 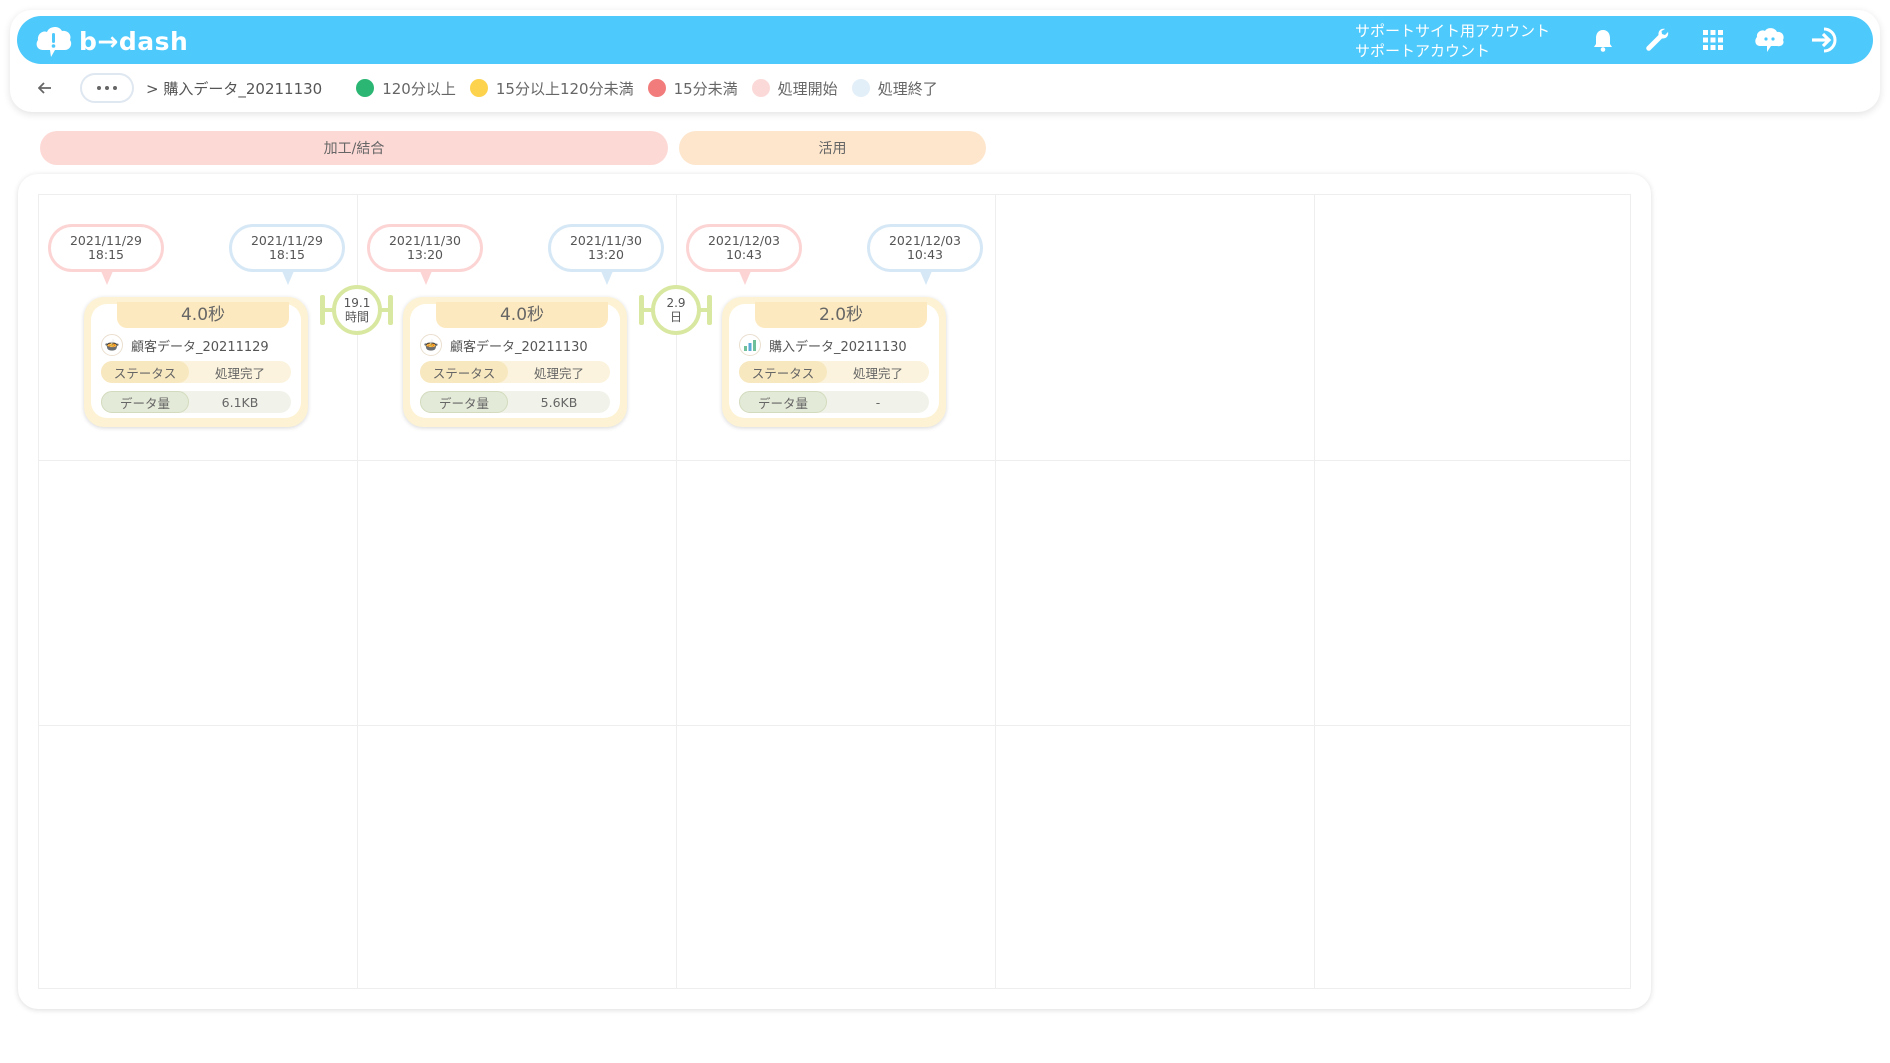 What do you see at coordinates (515, 402) in the screenshot?
I see `data-size-row: データ量 5.6KB` at bounding box center [515, 402].